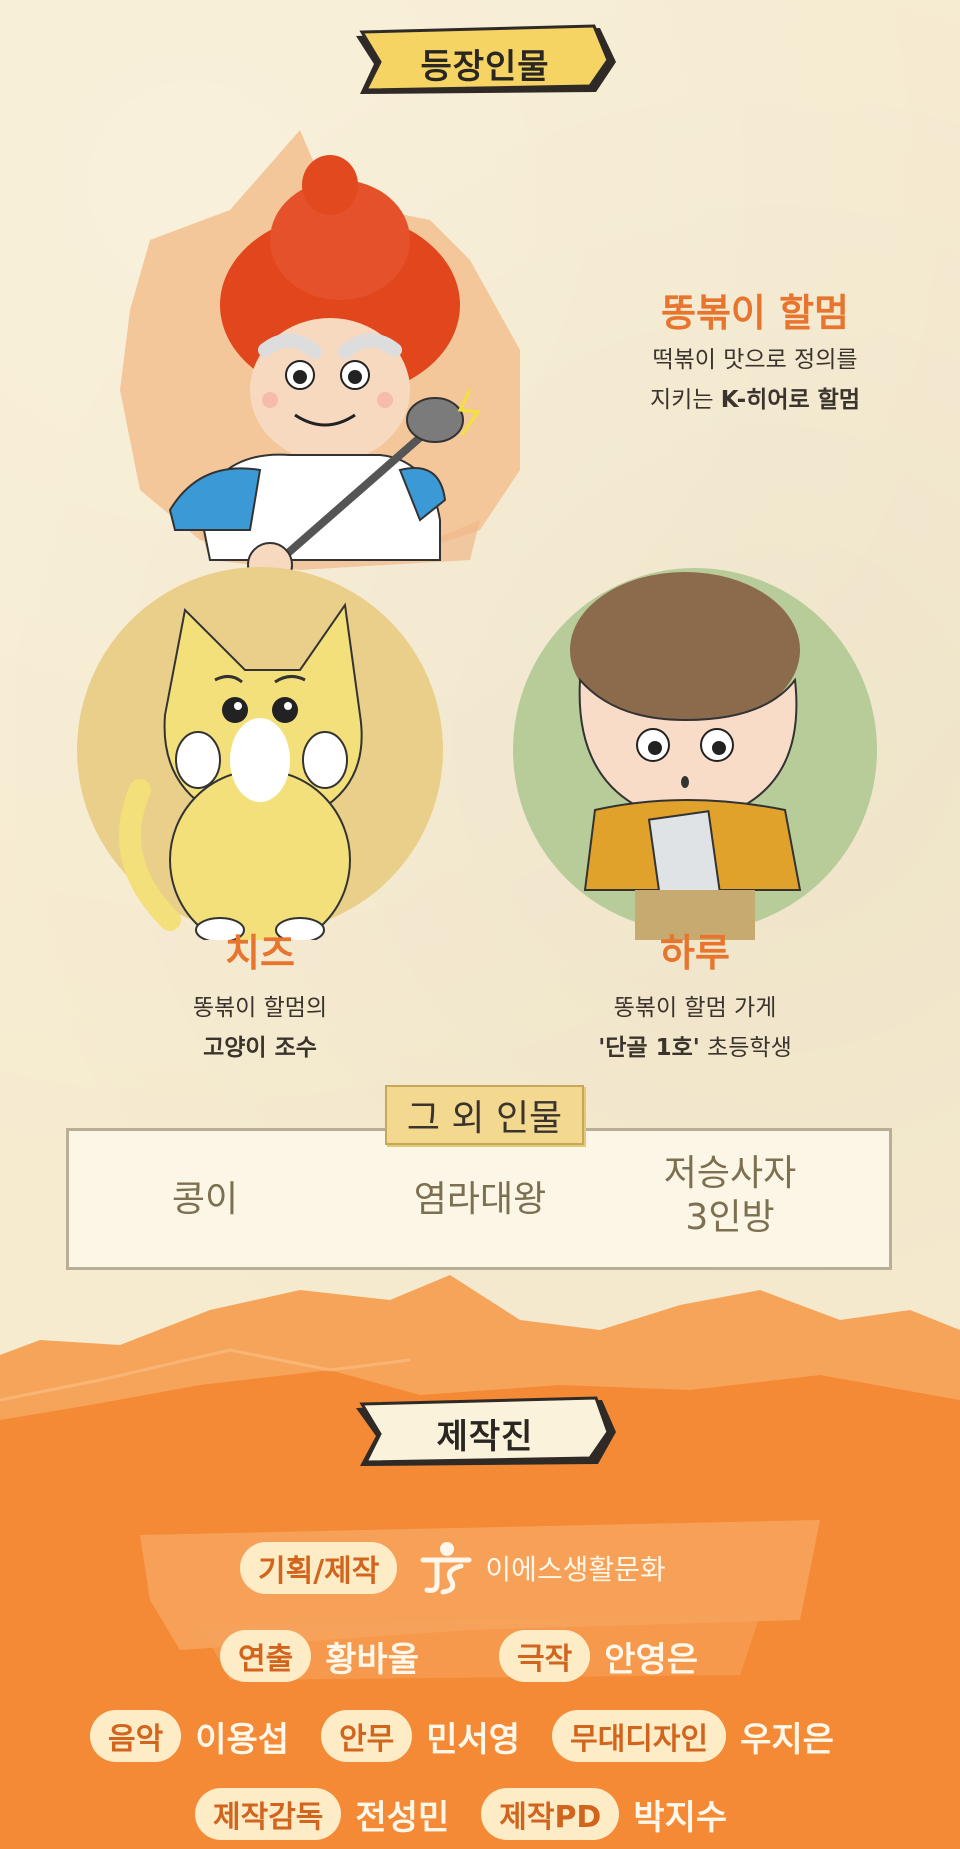  What do you see at coordinates (480, 1199) in the screenshot?
I see `other-character-yeomra: 염라대왕` at bounding box center [480, 1199].